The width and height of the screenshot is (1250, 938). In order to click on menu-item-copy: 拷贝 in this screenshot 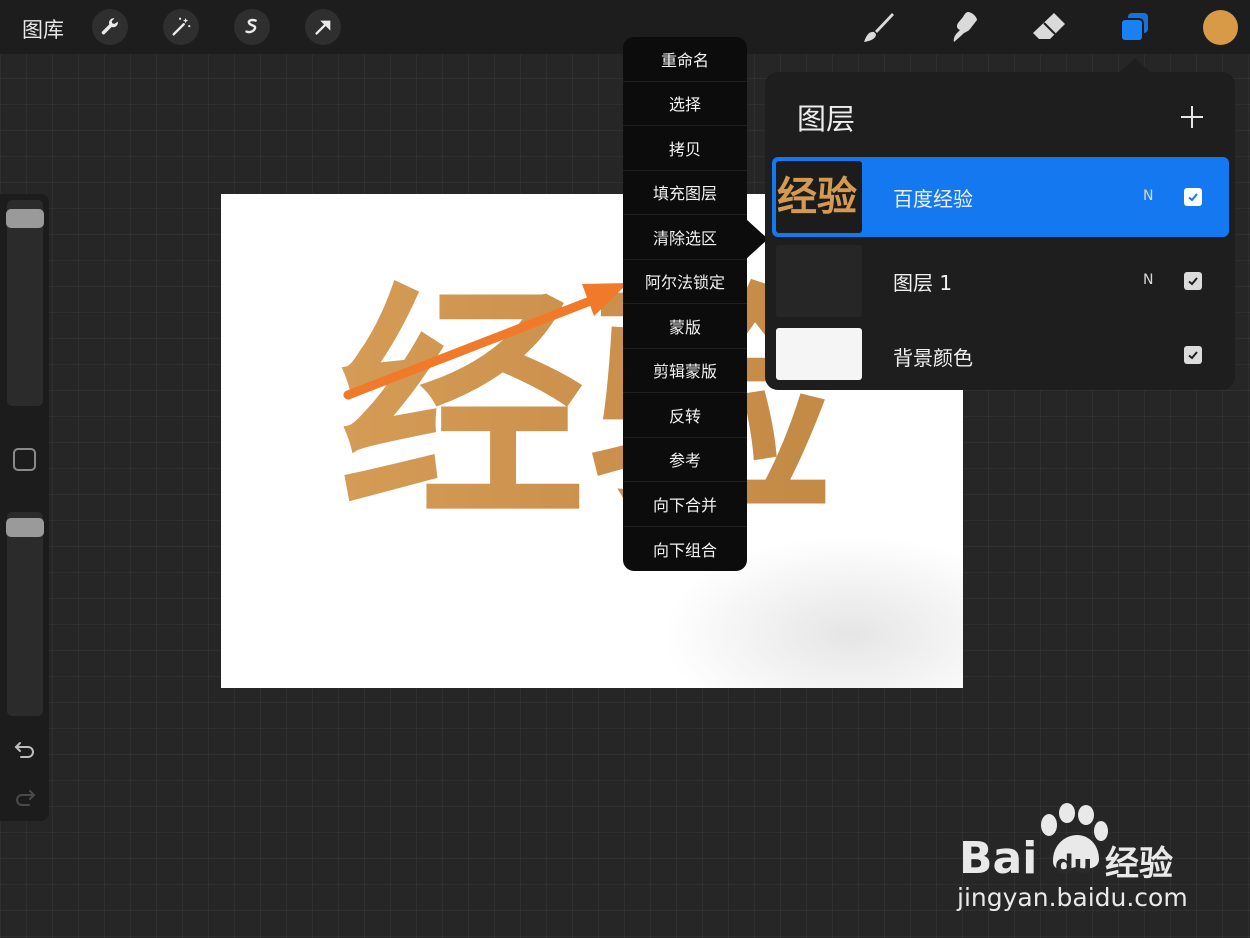, I will do `click(685, 148)`.